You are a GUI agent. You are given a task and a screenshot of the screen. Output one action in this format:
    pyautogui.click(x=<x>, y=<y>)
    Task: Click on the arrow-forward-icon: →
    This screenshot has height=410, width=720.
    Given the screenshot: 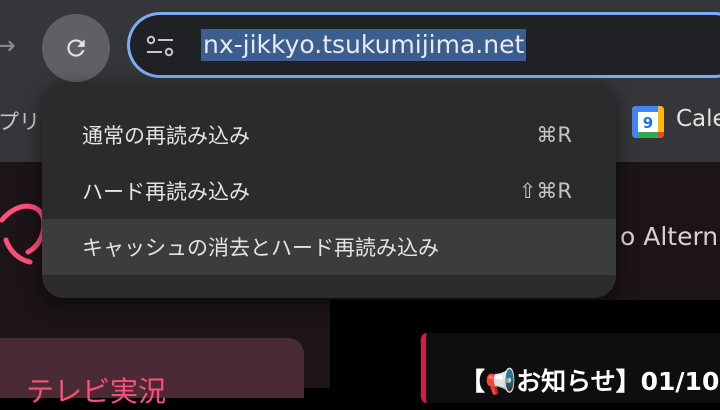 What is the action you would take?
    pyautogui.click(x=8, y=46)
    